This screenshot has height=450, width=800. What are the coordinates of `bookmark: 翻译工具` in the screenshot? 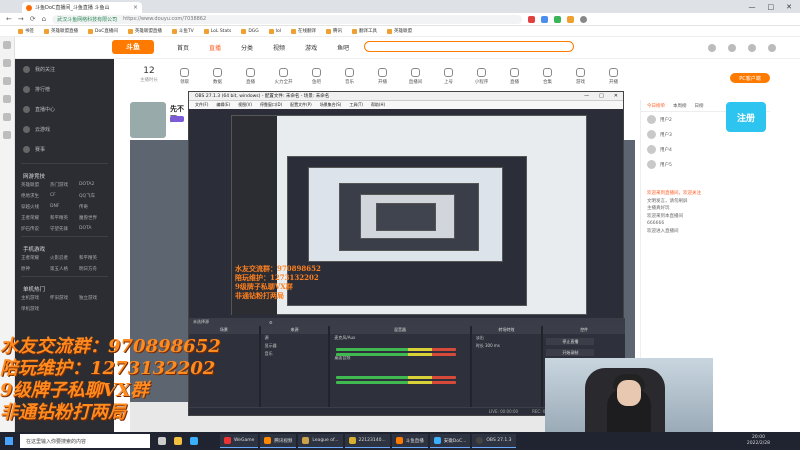 It's located at (364, 31).